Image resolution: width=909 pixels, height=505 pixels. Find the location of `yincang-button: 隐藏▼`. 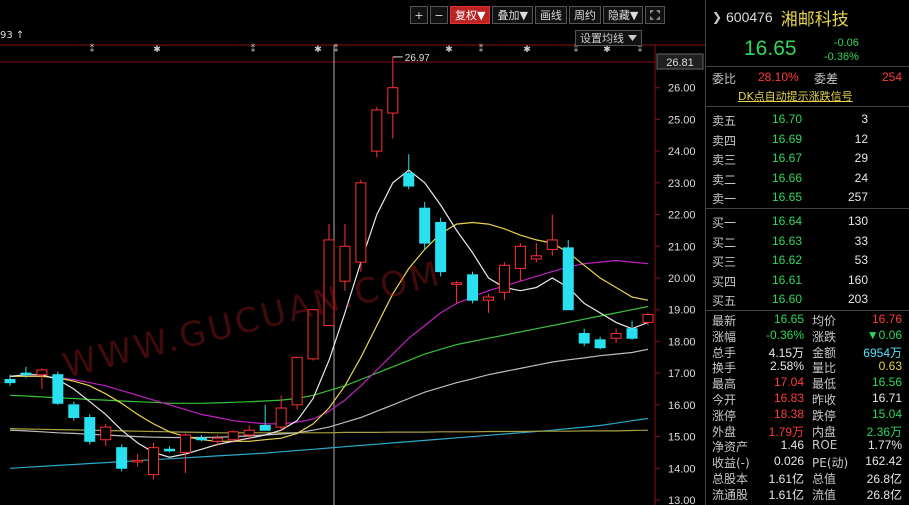

yincang-button: 隐藏▼ is located at coordinates (623, 15).